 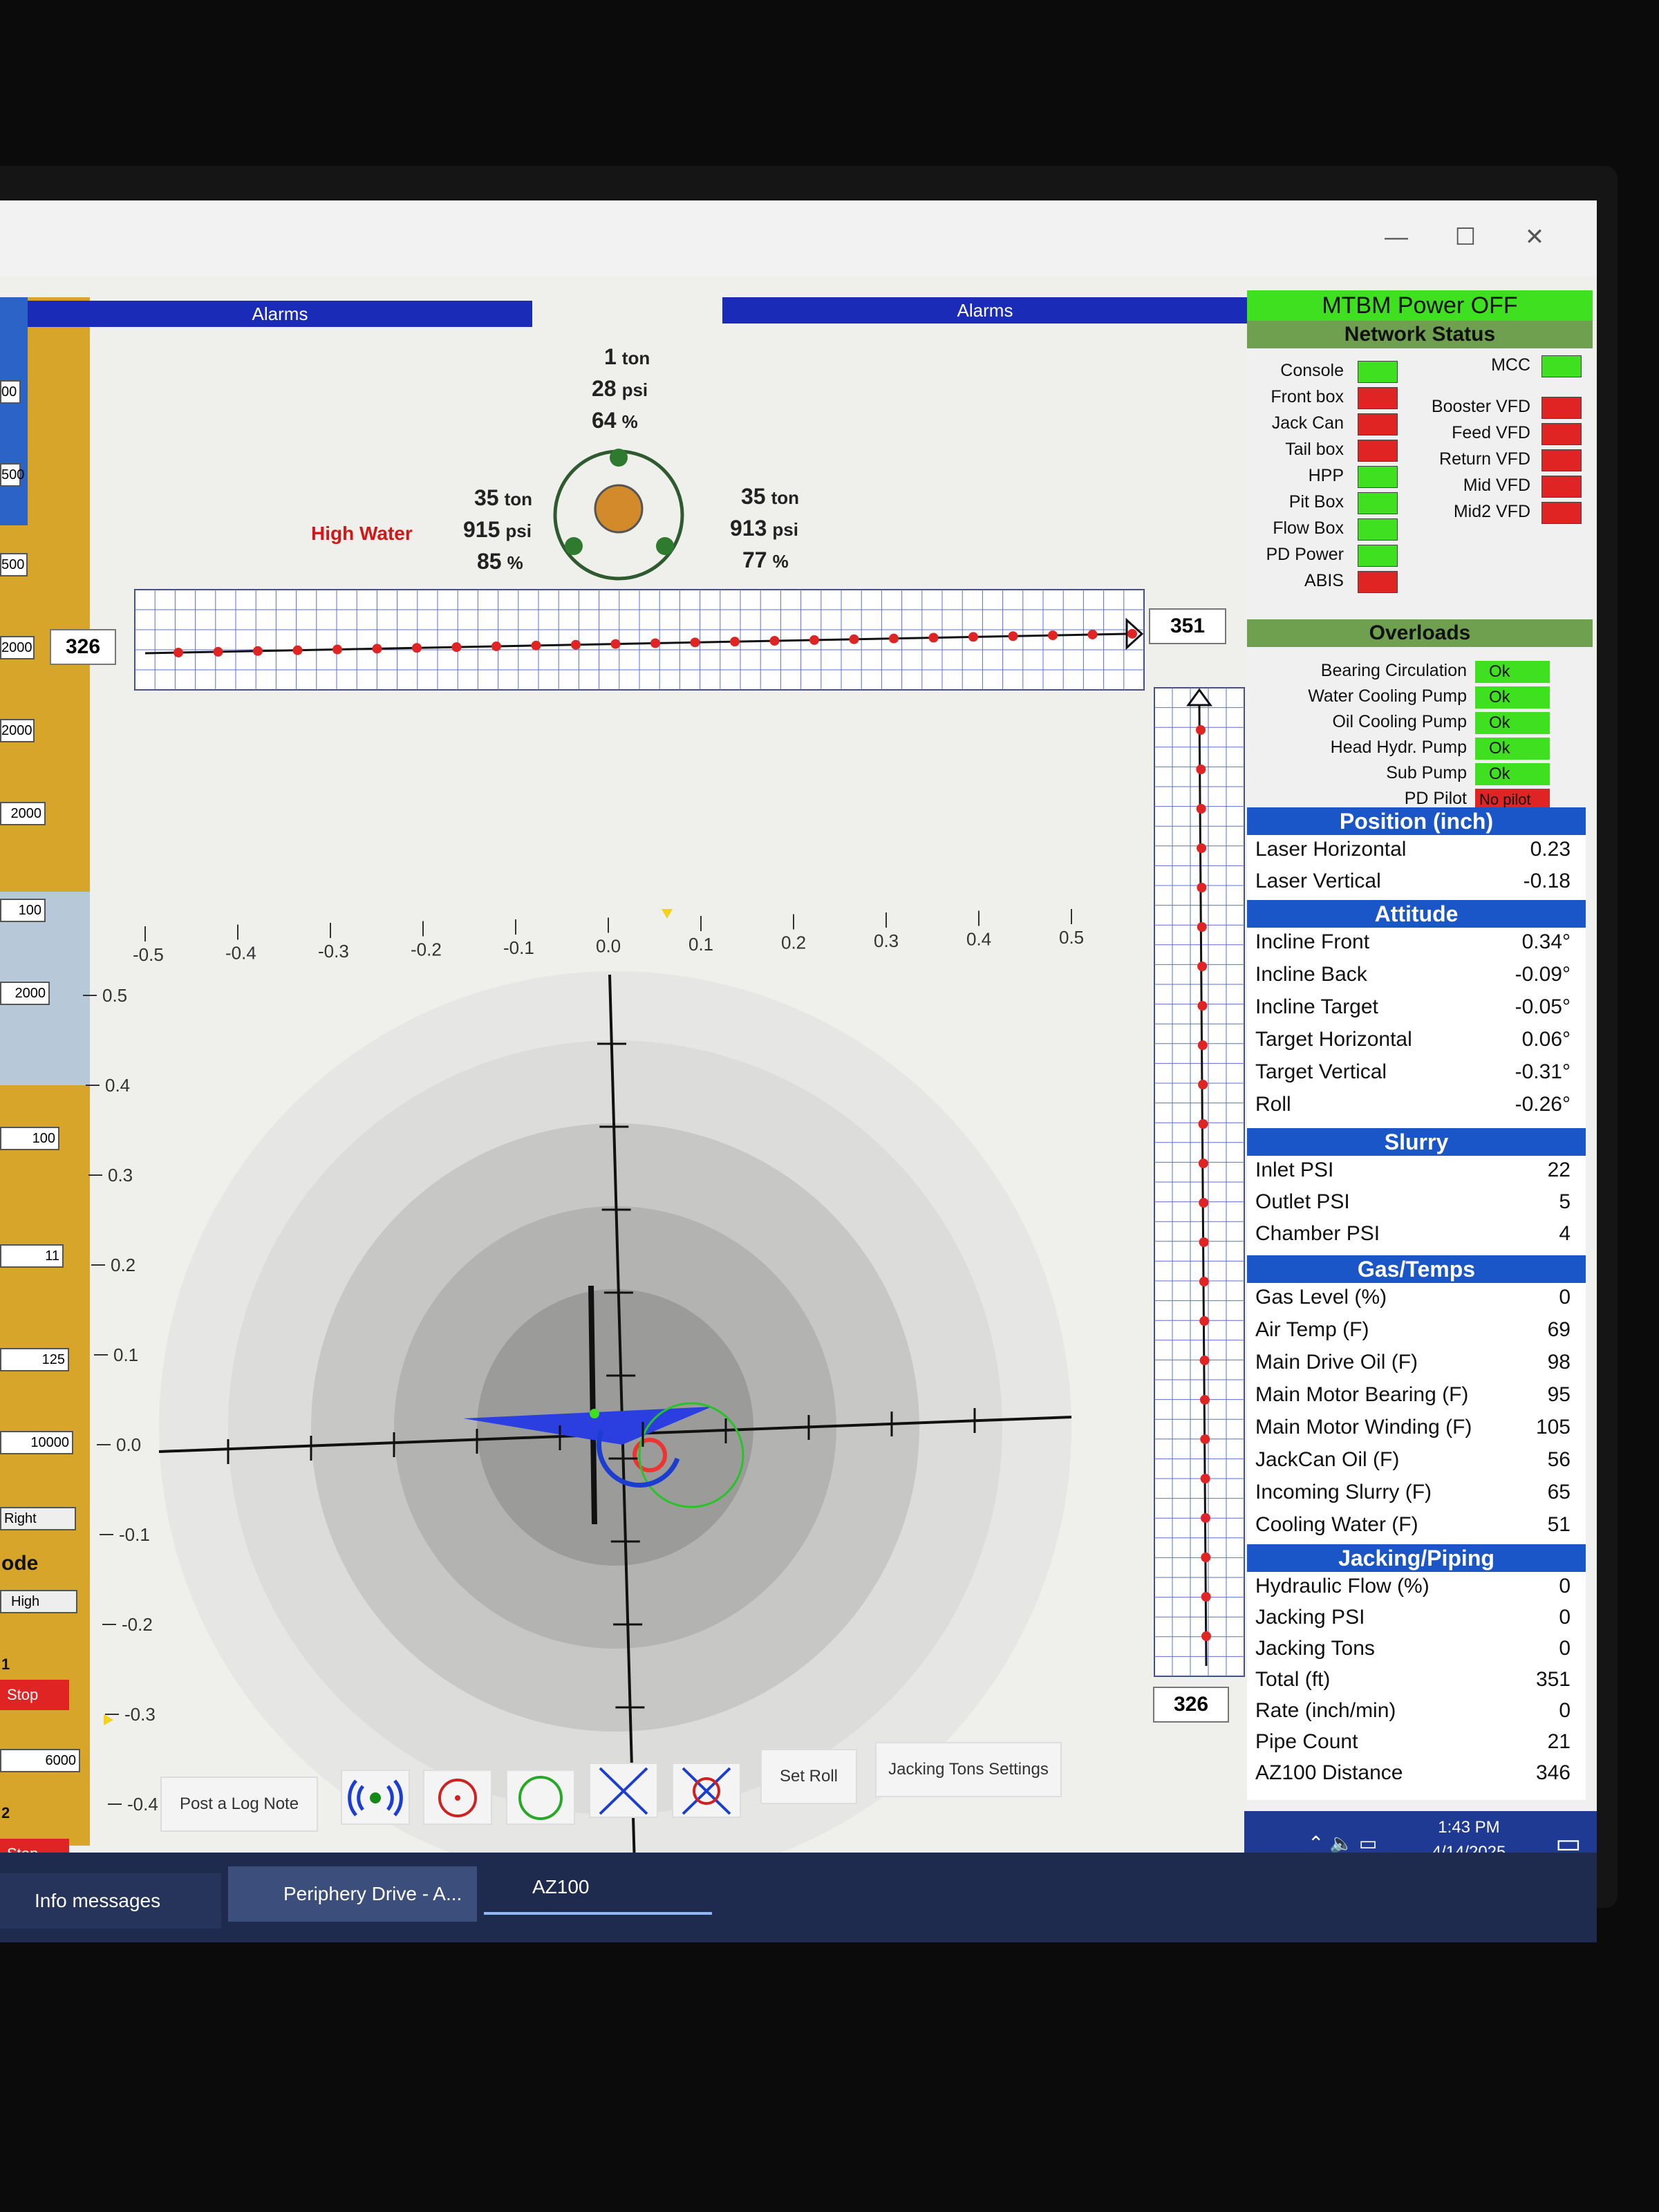 What do you see at coordinates (540, 1797) in the screenshot?
I see `tolerance-circle-icon` at bounding box center [540, 1797].